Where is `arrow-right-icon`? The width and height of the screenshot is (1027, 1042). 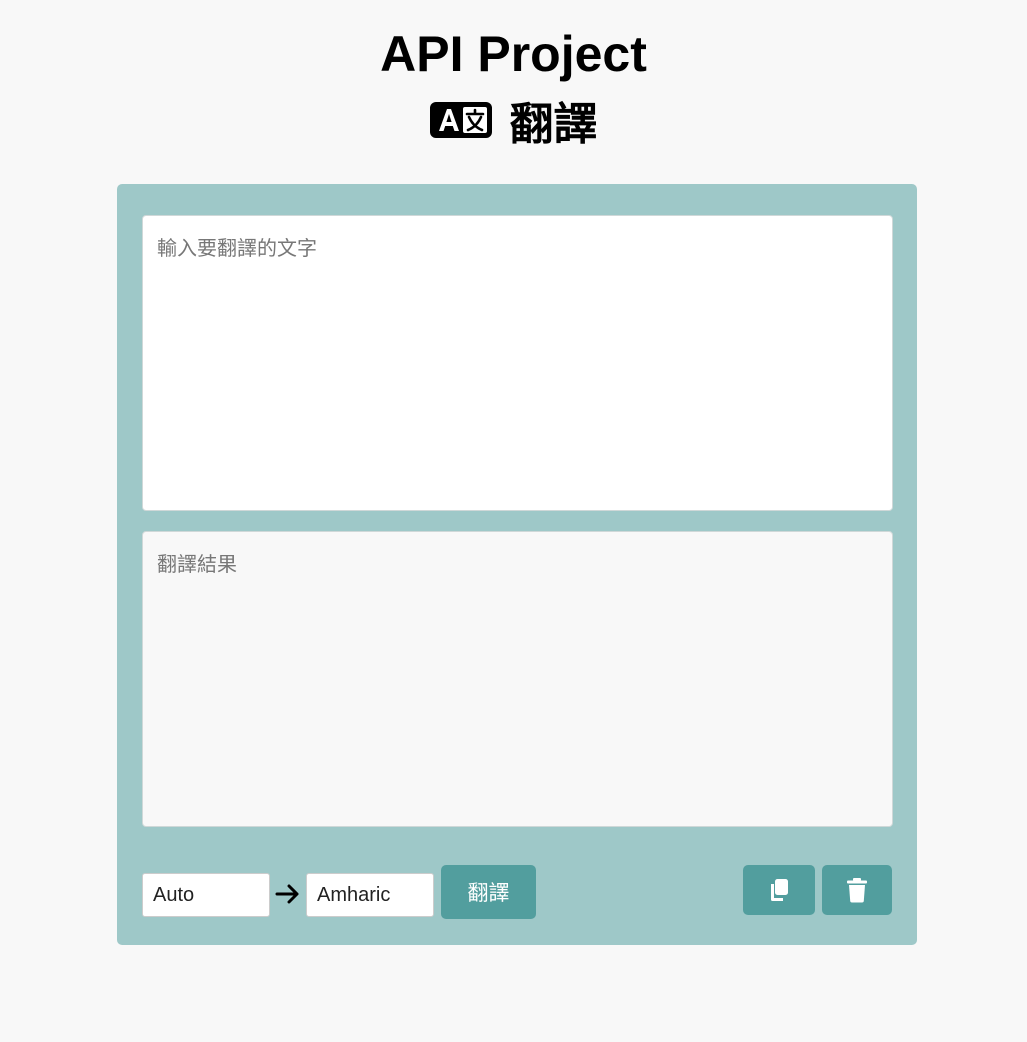 arrow-right-icon is located at coordinates (288, 894).